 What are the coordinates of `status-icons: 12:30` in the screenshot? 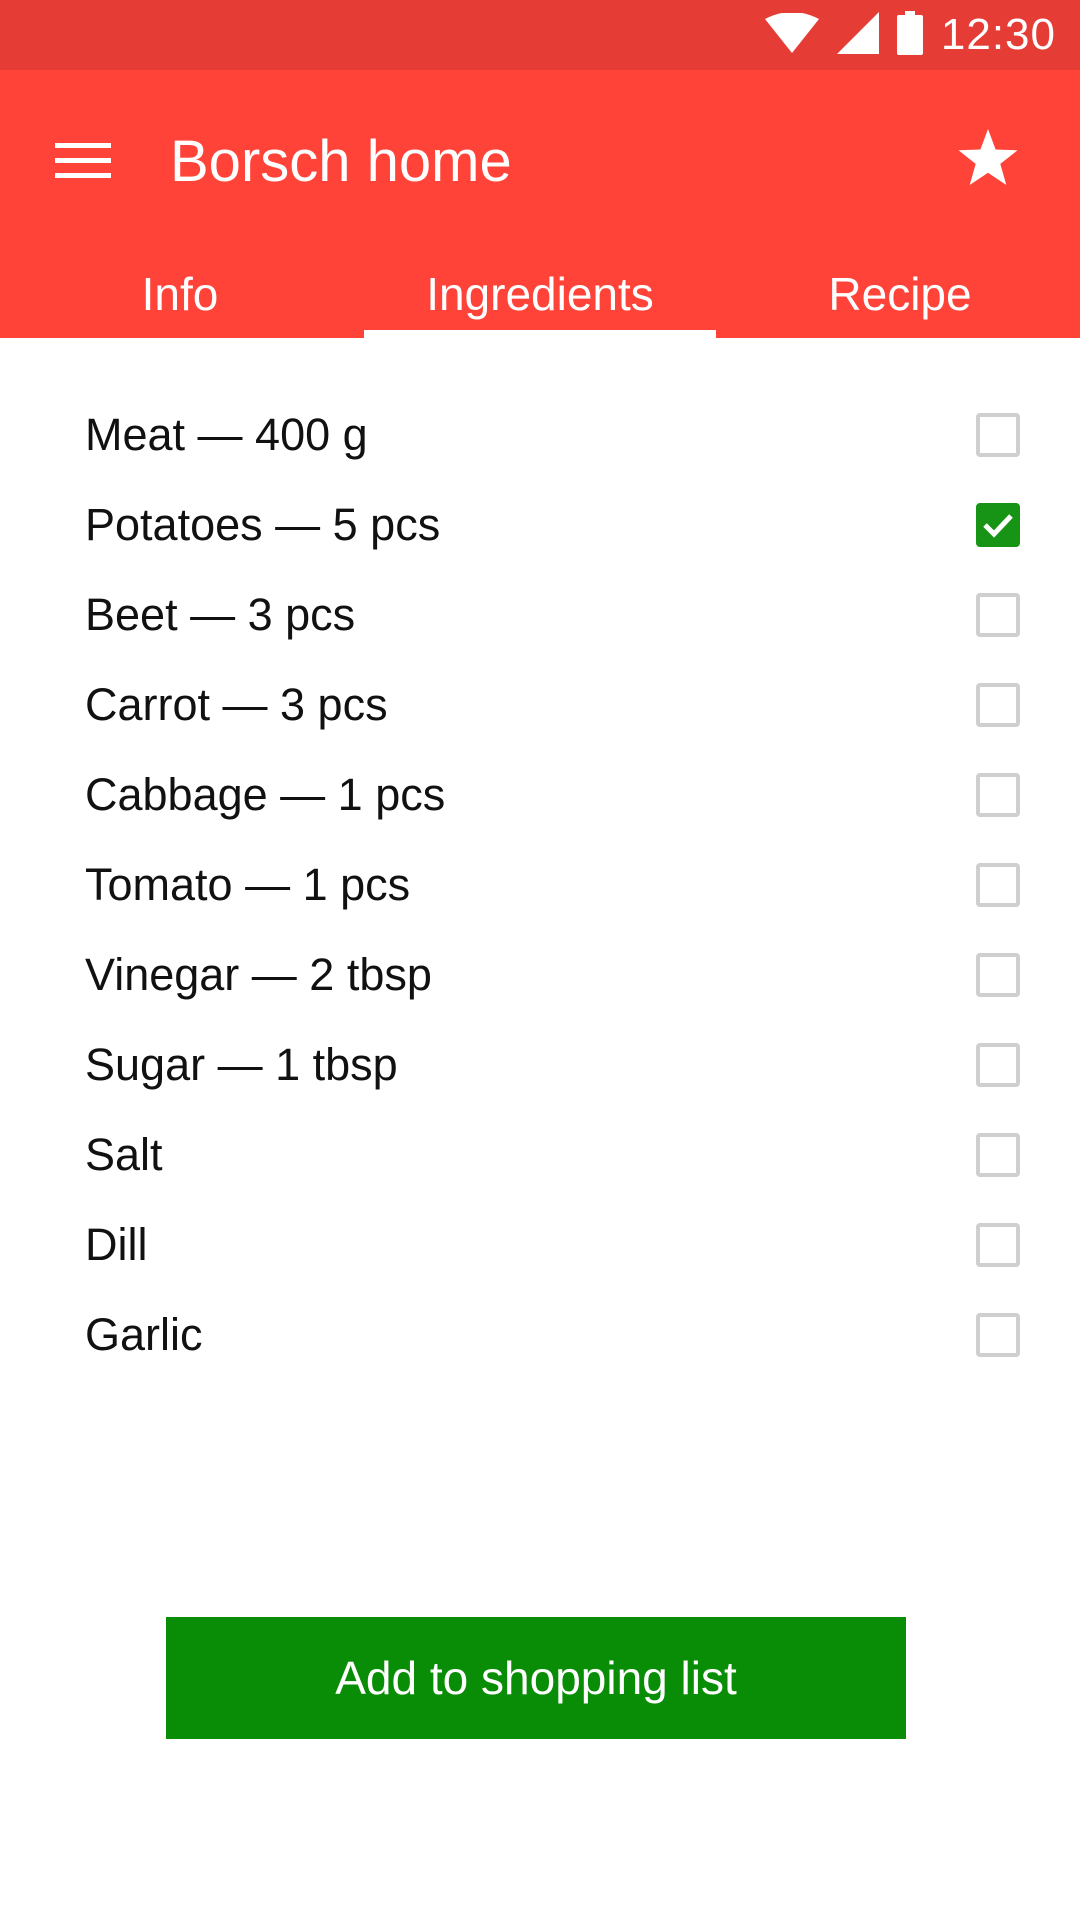 It's located at (910, 35).